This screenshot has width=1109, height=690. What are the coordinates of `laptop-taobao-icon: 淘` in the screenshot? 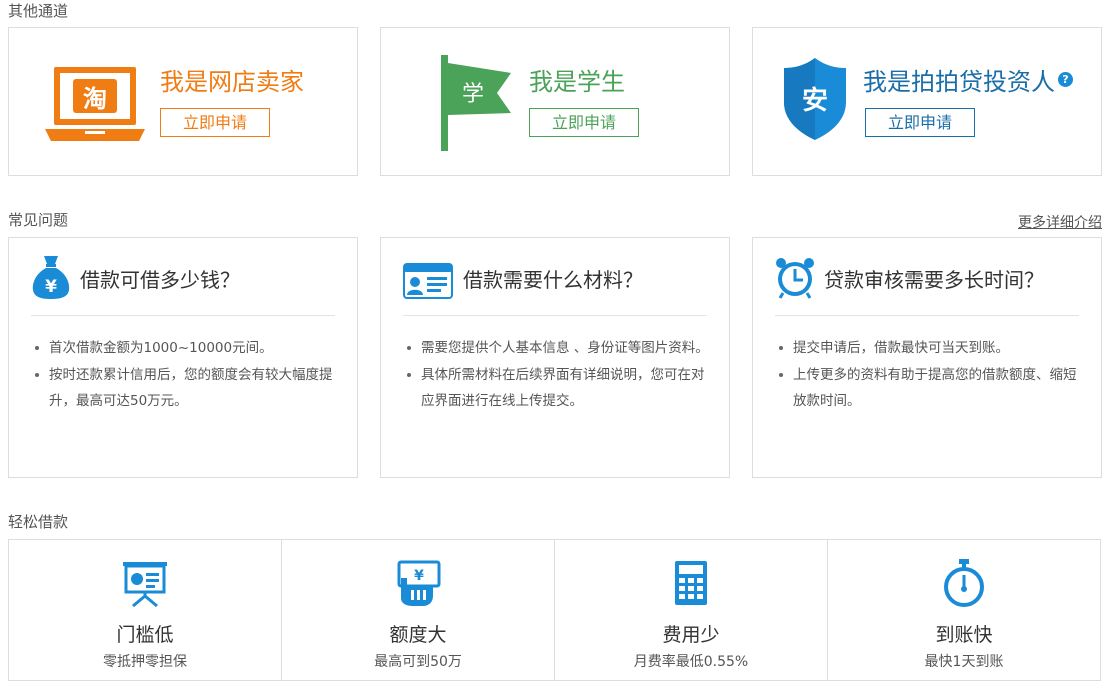 It's located at (95, 104).